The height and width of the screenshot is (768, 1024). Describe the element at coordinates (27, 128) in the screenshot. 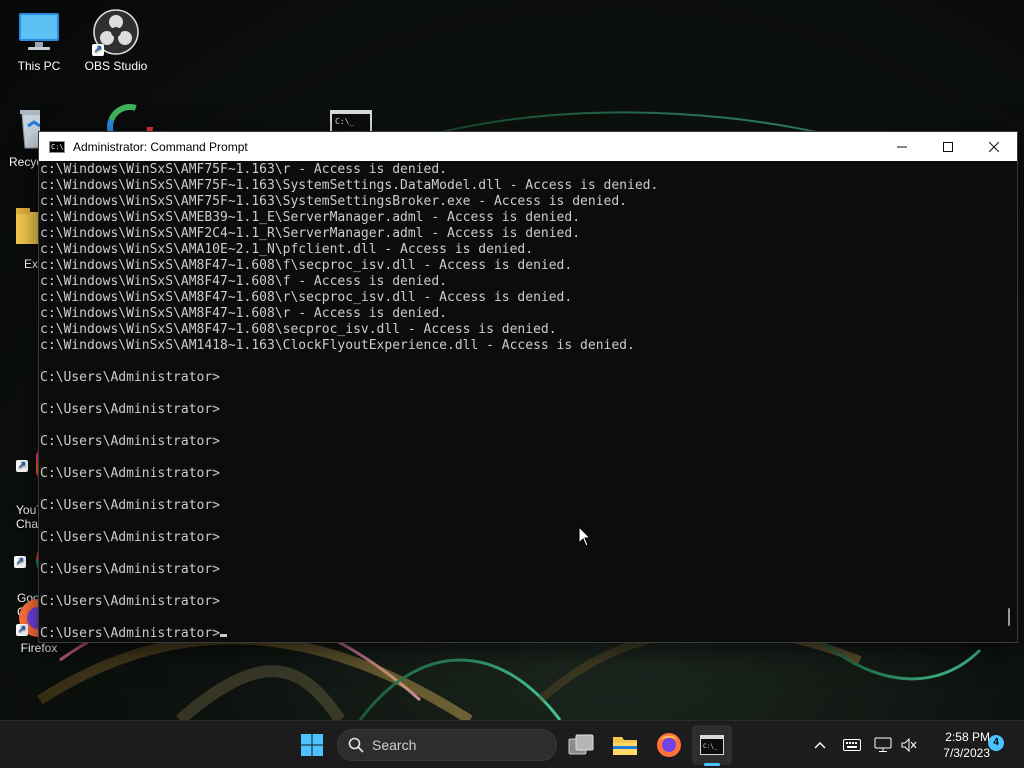

I see `recycle-bin-icon` at that location.